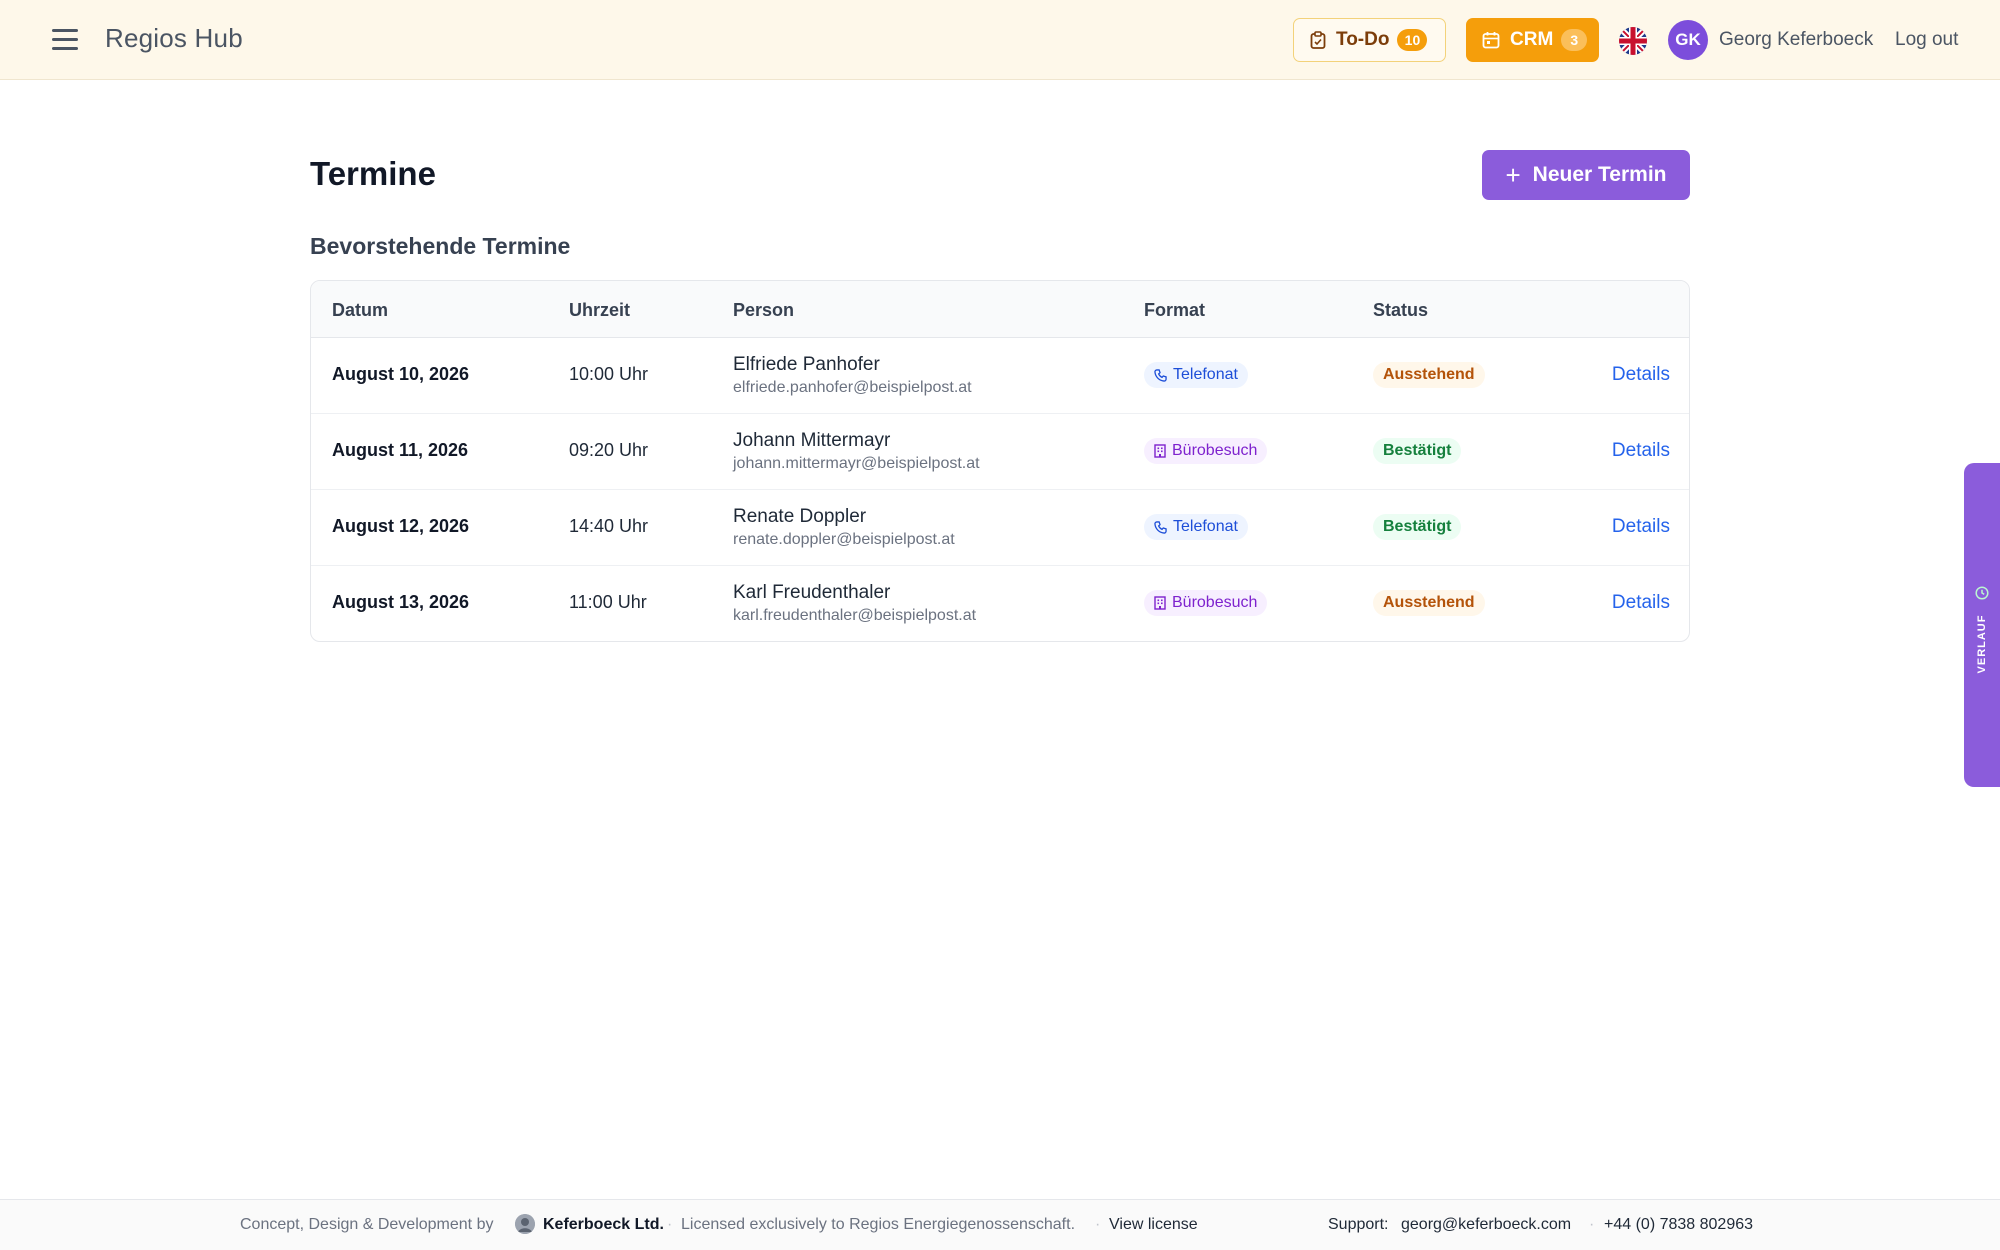 The image size is (2000, 1250). I want to click on todo-label: To-Do, so click(1363, 39).